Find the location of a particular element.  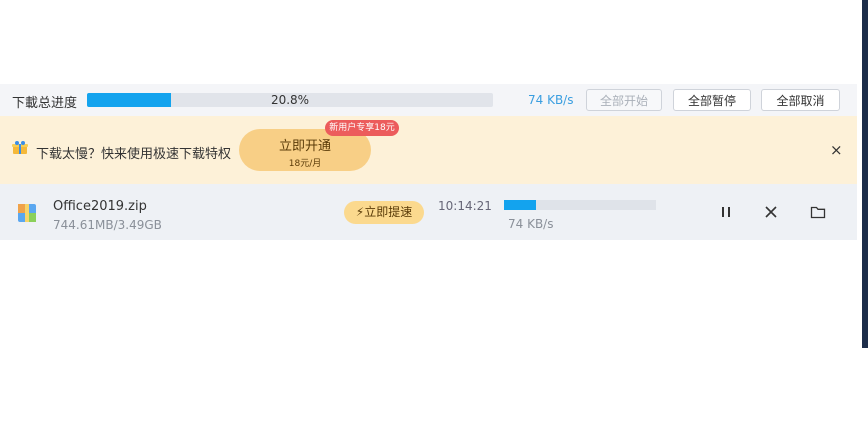

total-progress-label: 下載总进度 is located at coordinates (45, 103).